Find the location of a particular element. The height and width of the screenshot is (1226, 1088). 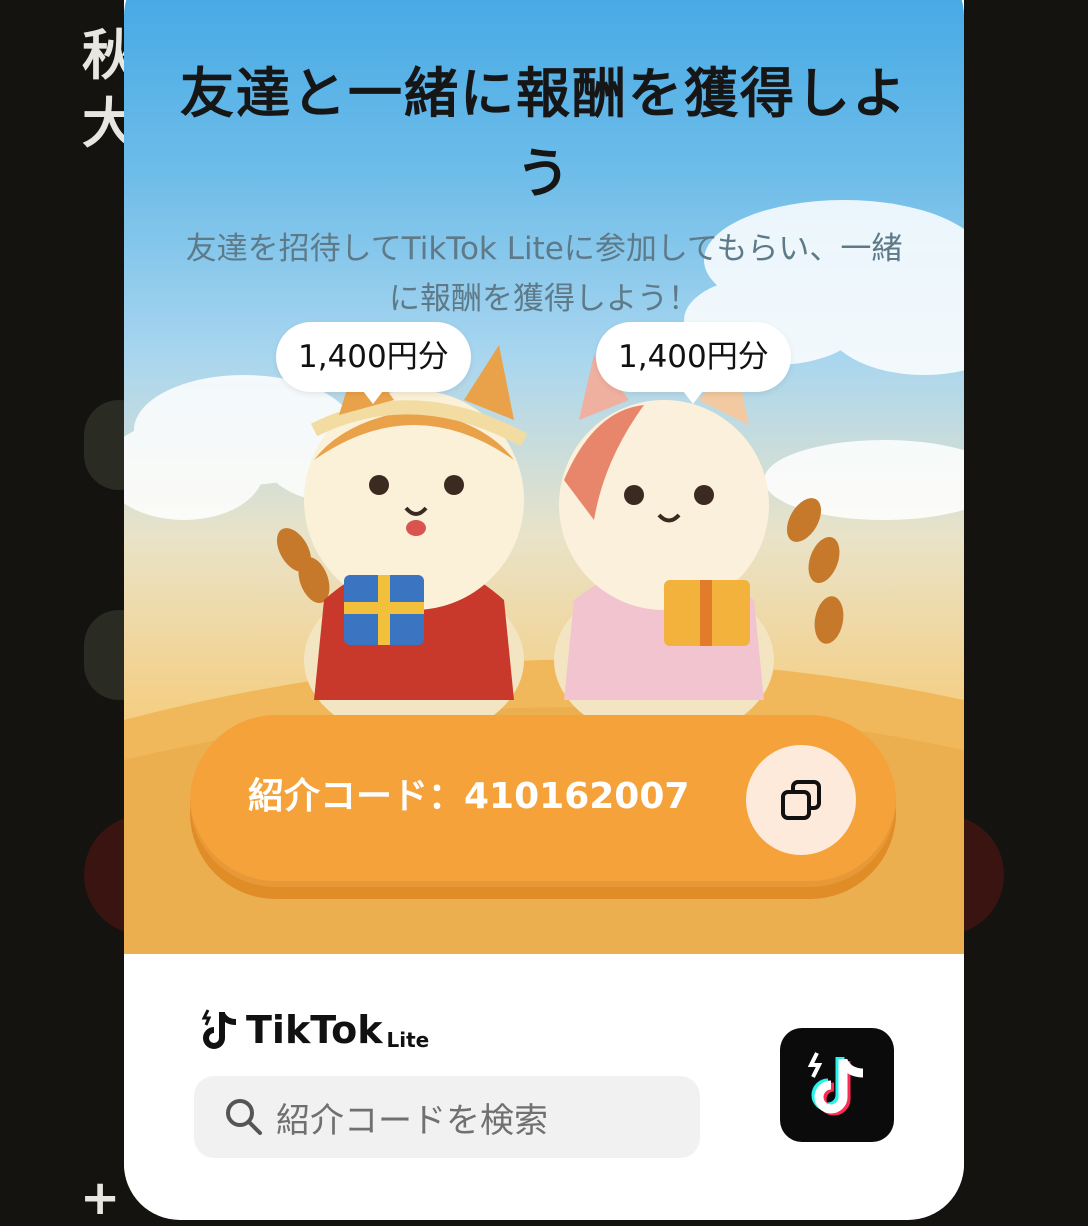

referral-code-pill: 紹介コード：410162007 is located at coordinates (543, 801).